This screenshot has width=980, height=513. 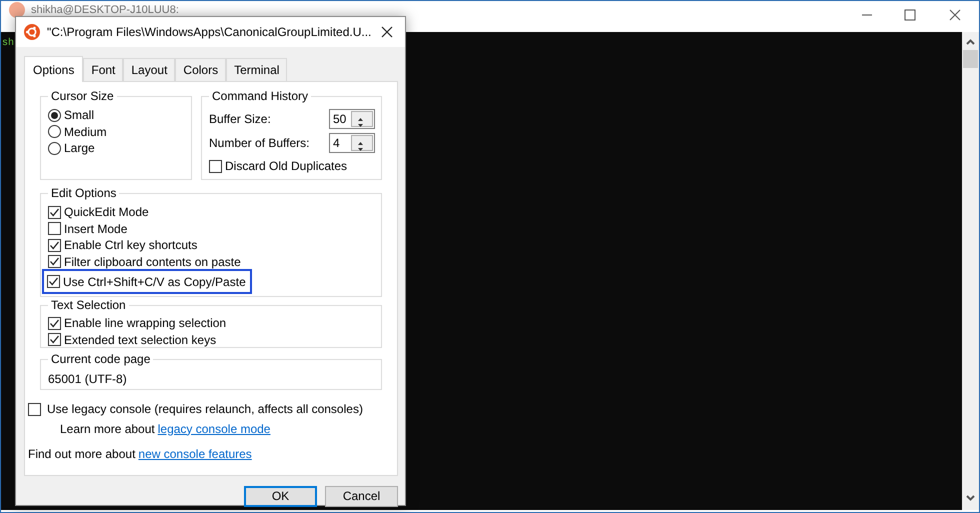 What do you see at coordinates (200, 69) in the screenshot?
I see `tab: Colors` at bounding box center [200, 69].